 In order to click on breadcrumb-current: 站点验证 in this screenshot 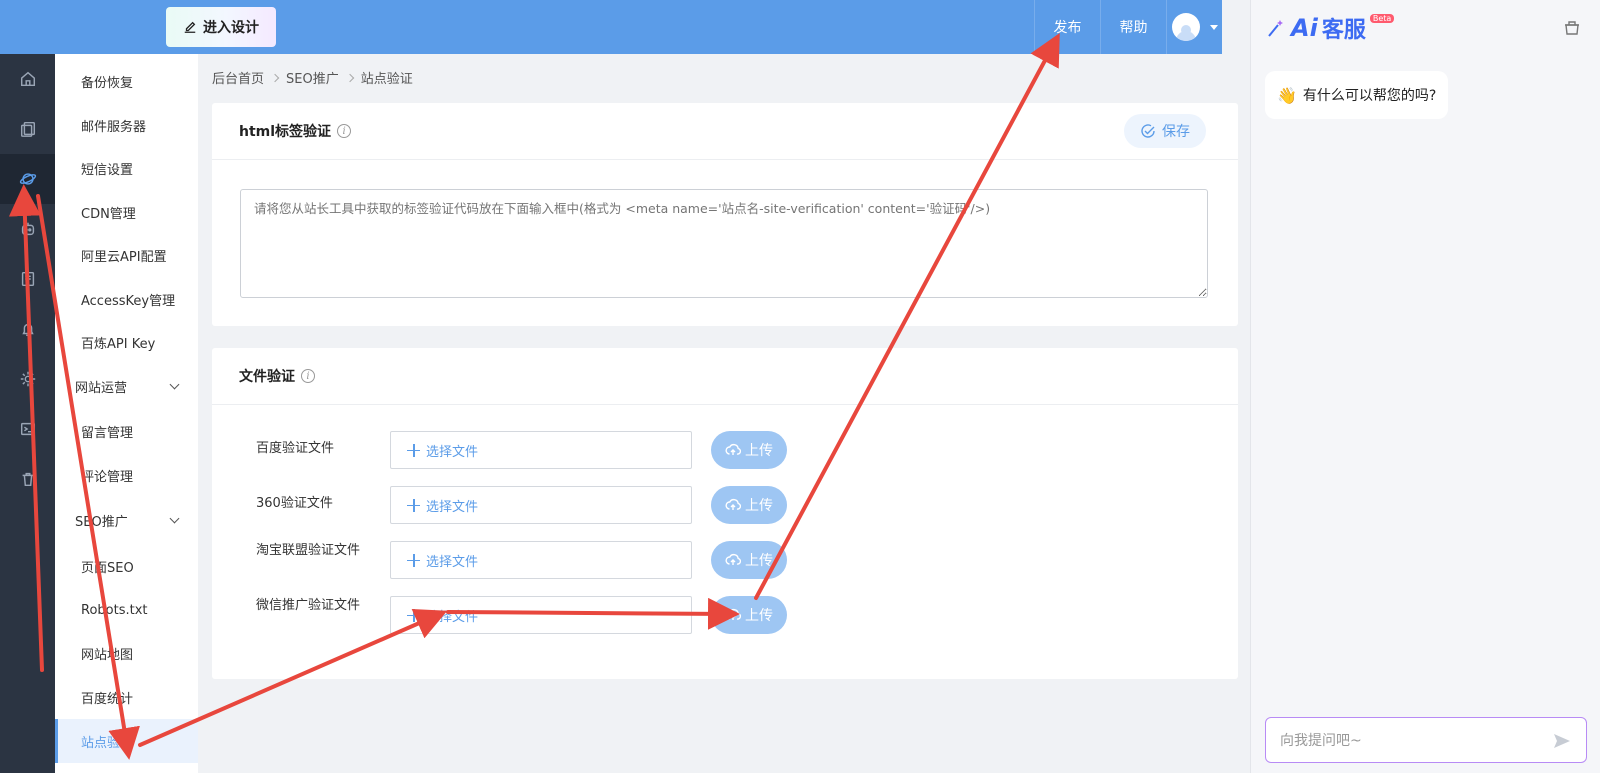, I will do `click(386, 79)`.